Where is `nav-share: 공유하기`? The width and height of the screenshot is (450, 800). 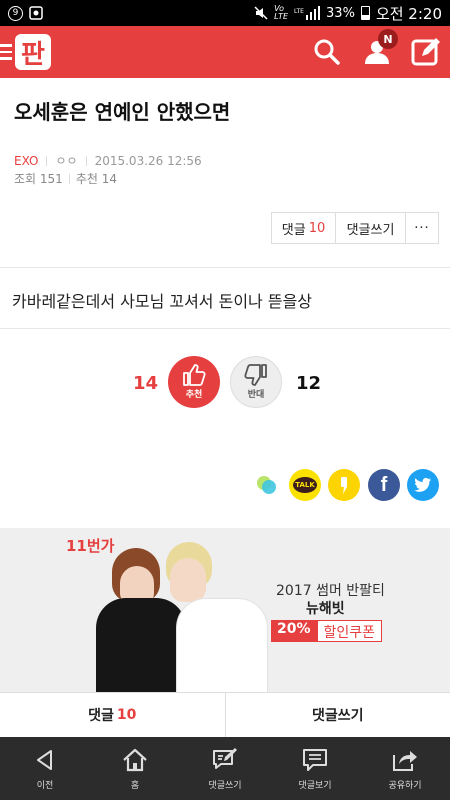
nav-share: 공유하기 is located at coordinates (405, 768).